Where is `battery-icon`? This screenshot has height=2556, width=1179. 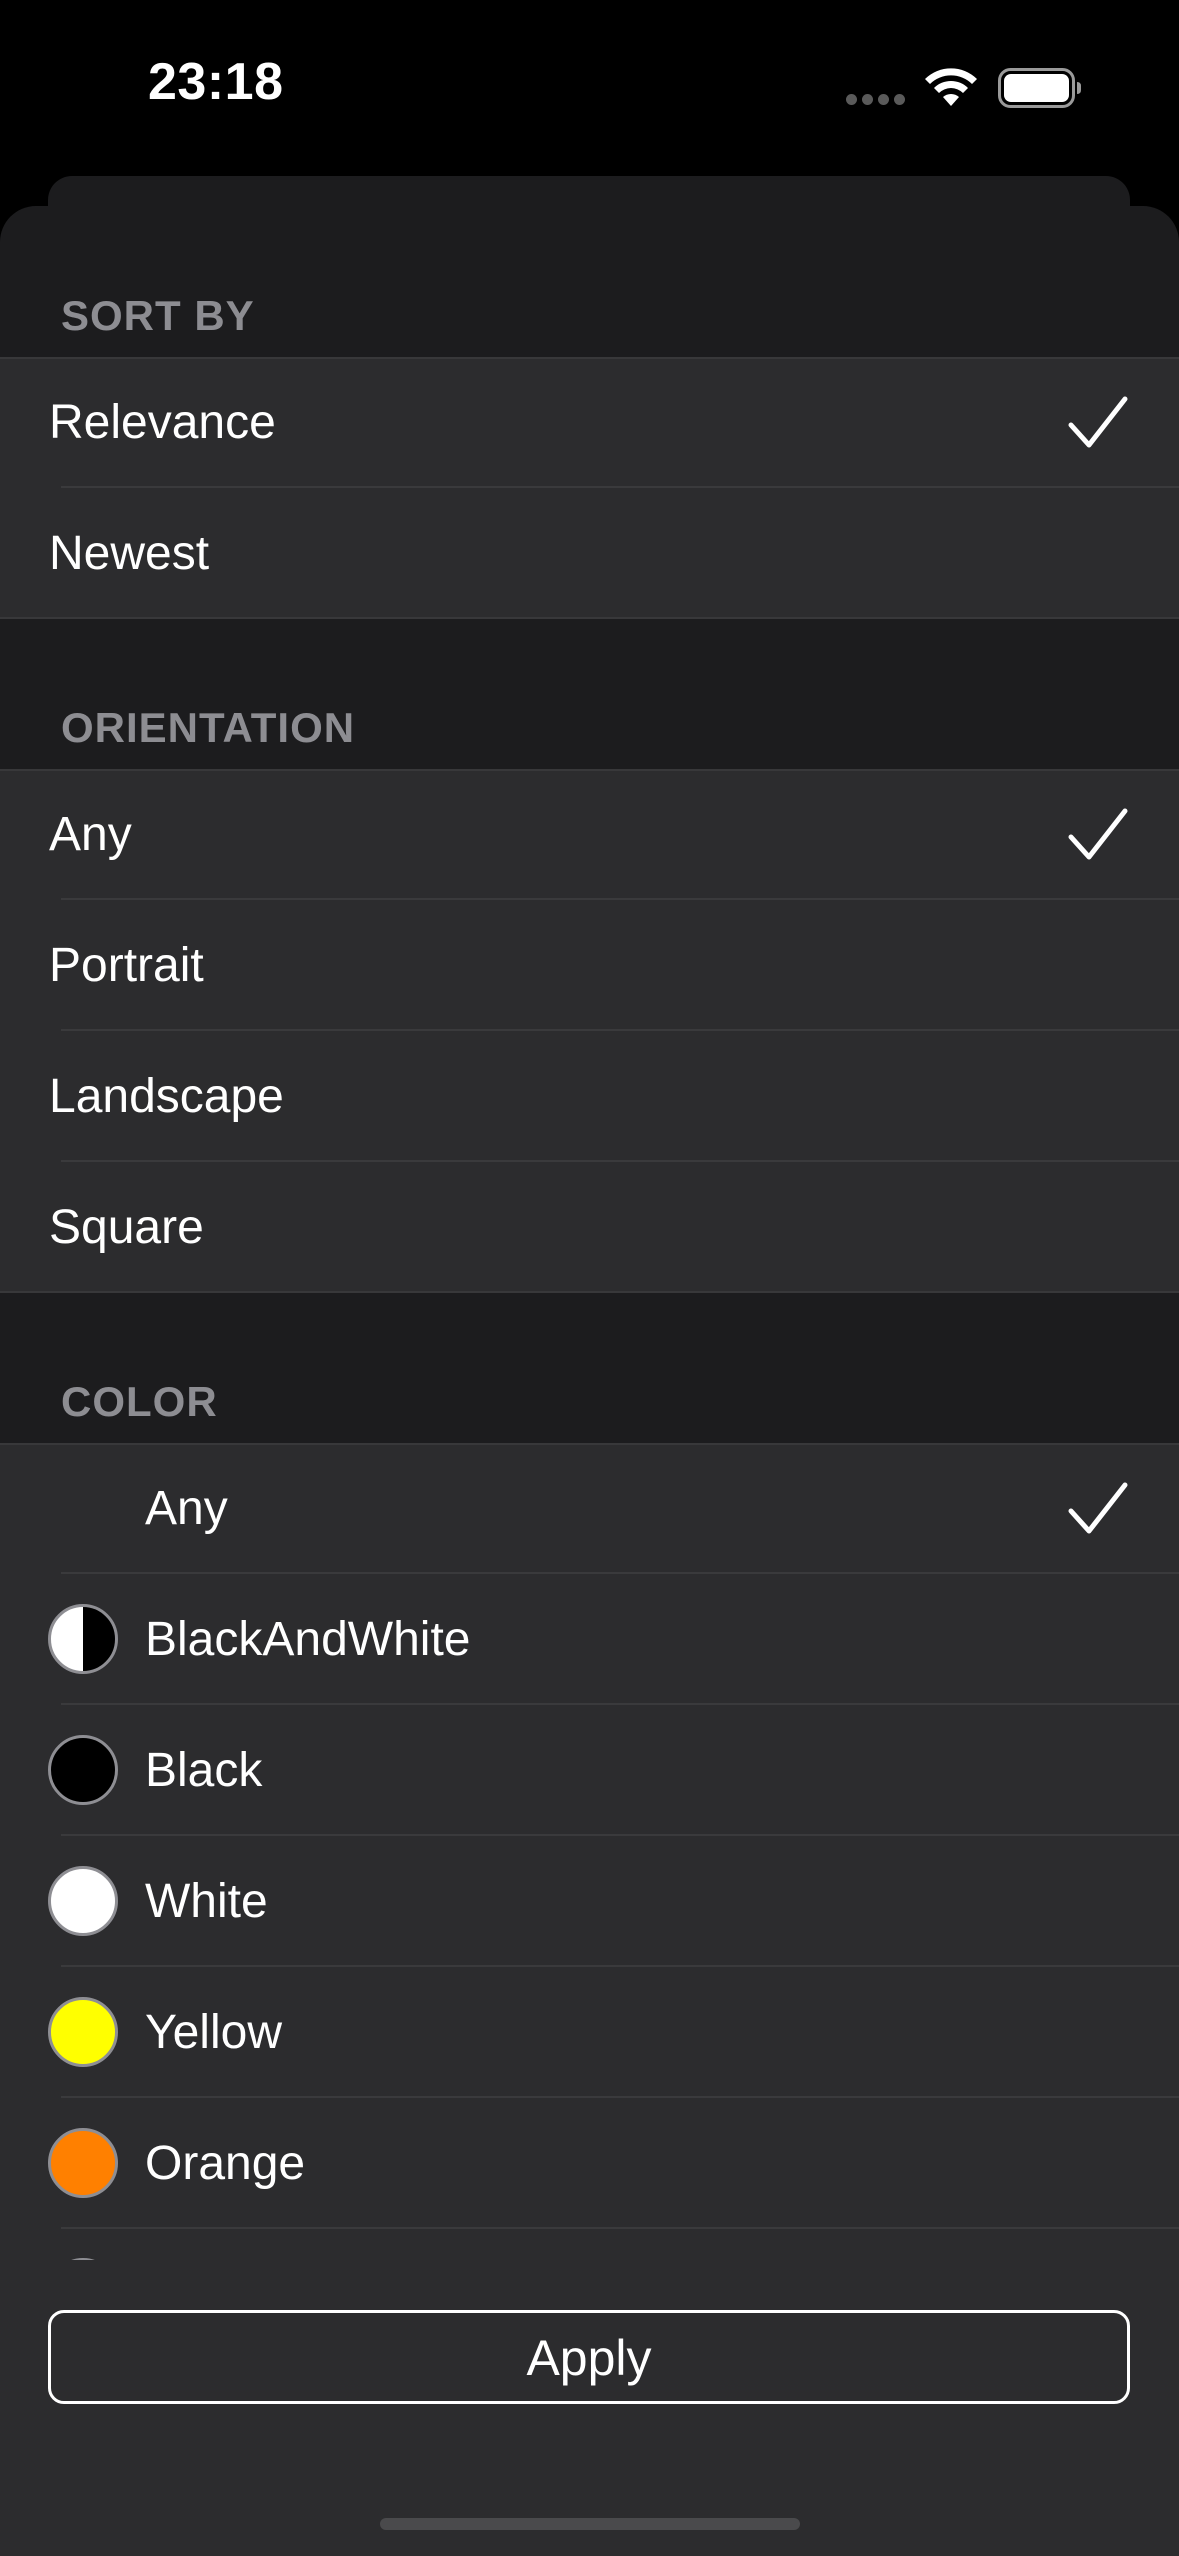 battery-icon is located at coordinates (1039, 88).